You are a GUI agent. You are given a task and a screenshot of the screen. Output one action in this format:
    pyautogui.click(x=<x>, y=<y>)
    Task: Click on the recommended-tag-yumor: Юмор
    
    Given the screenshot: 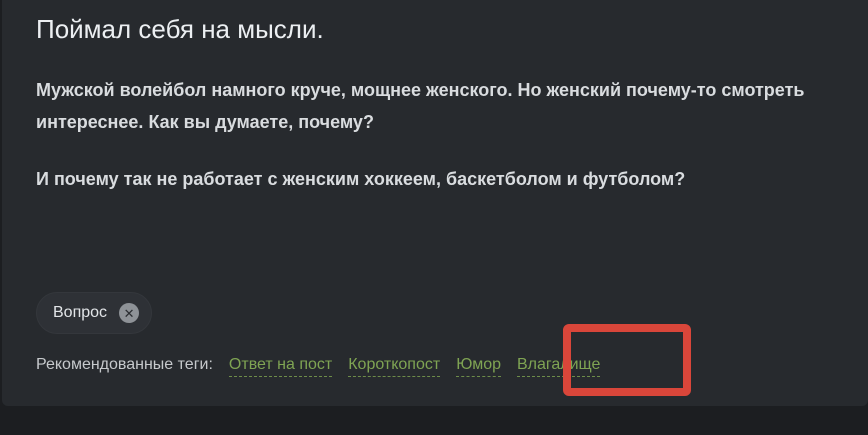 What is the action you would take?
    pyautogui.click(x=478, y=366)
    